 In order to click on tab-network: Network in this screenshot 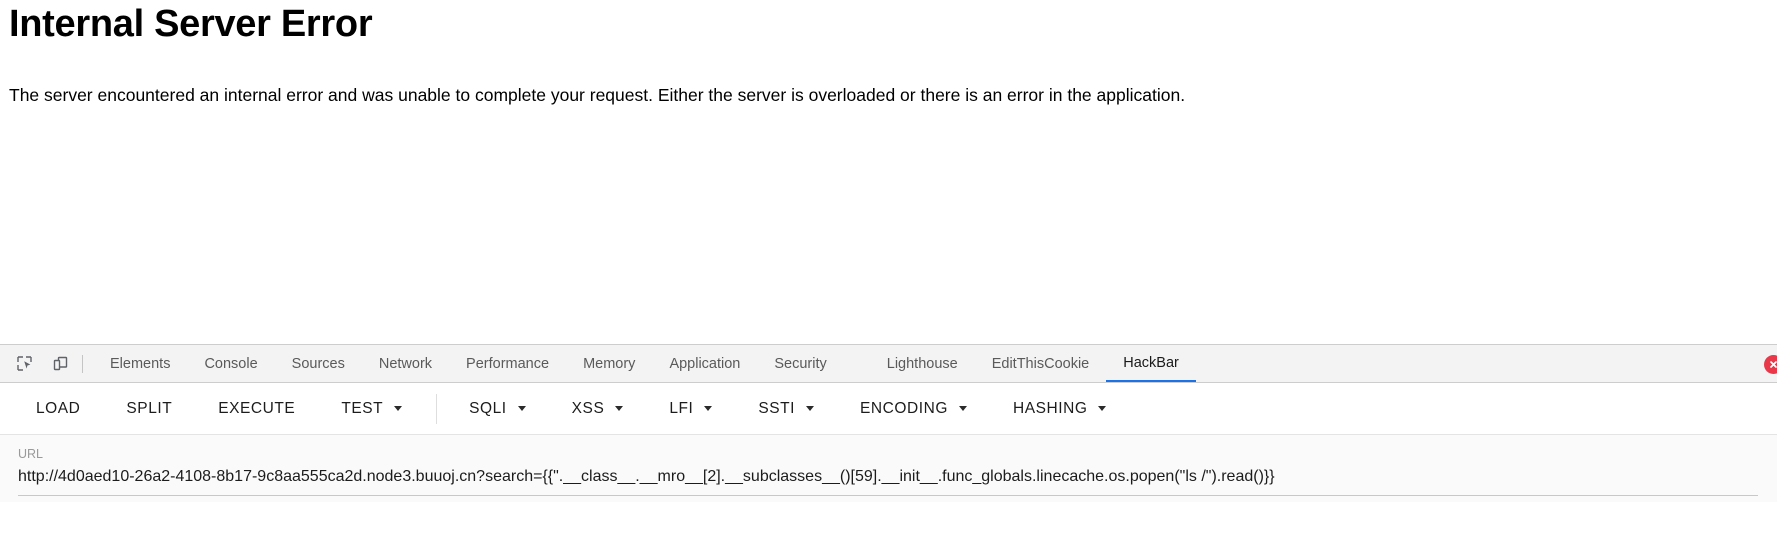, I will do `click(405, 363)`.